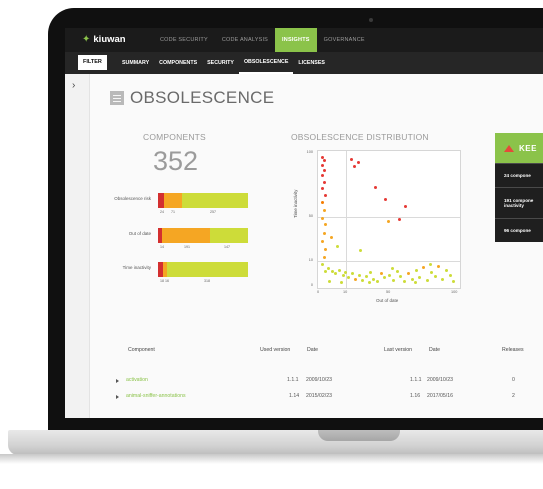  I want to click on tab-summary: SUMMARY, so click(135, 63).